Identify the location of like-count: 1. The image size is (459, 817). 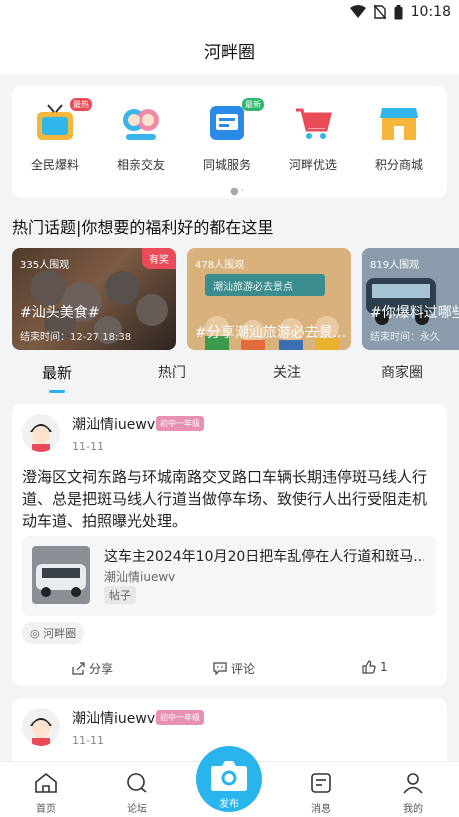
(384, 667).